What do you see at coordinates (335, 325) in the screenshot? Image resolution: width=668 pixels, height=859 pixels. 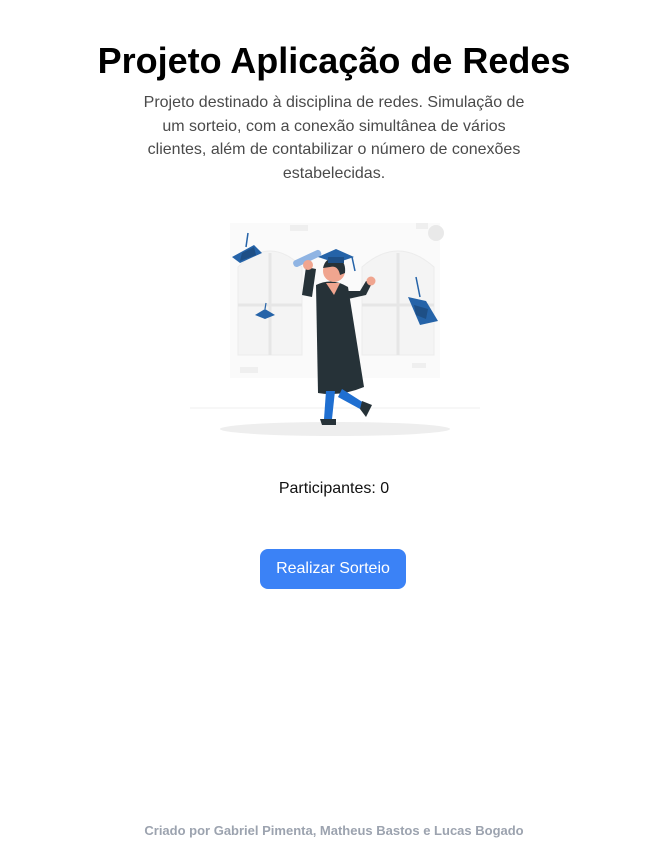 I see `graduation-illustration` at bounding box center [335, 325].